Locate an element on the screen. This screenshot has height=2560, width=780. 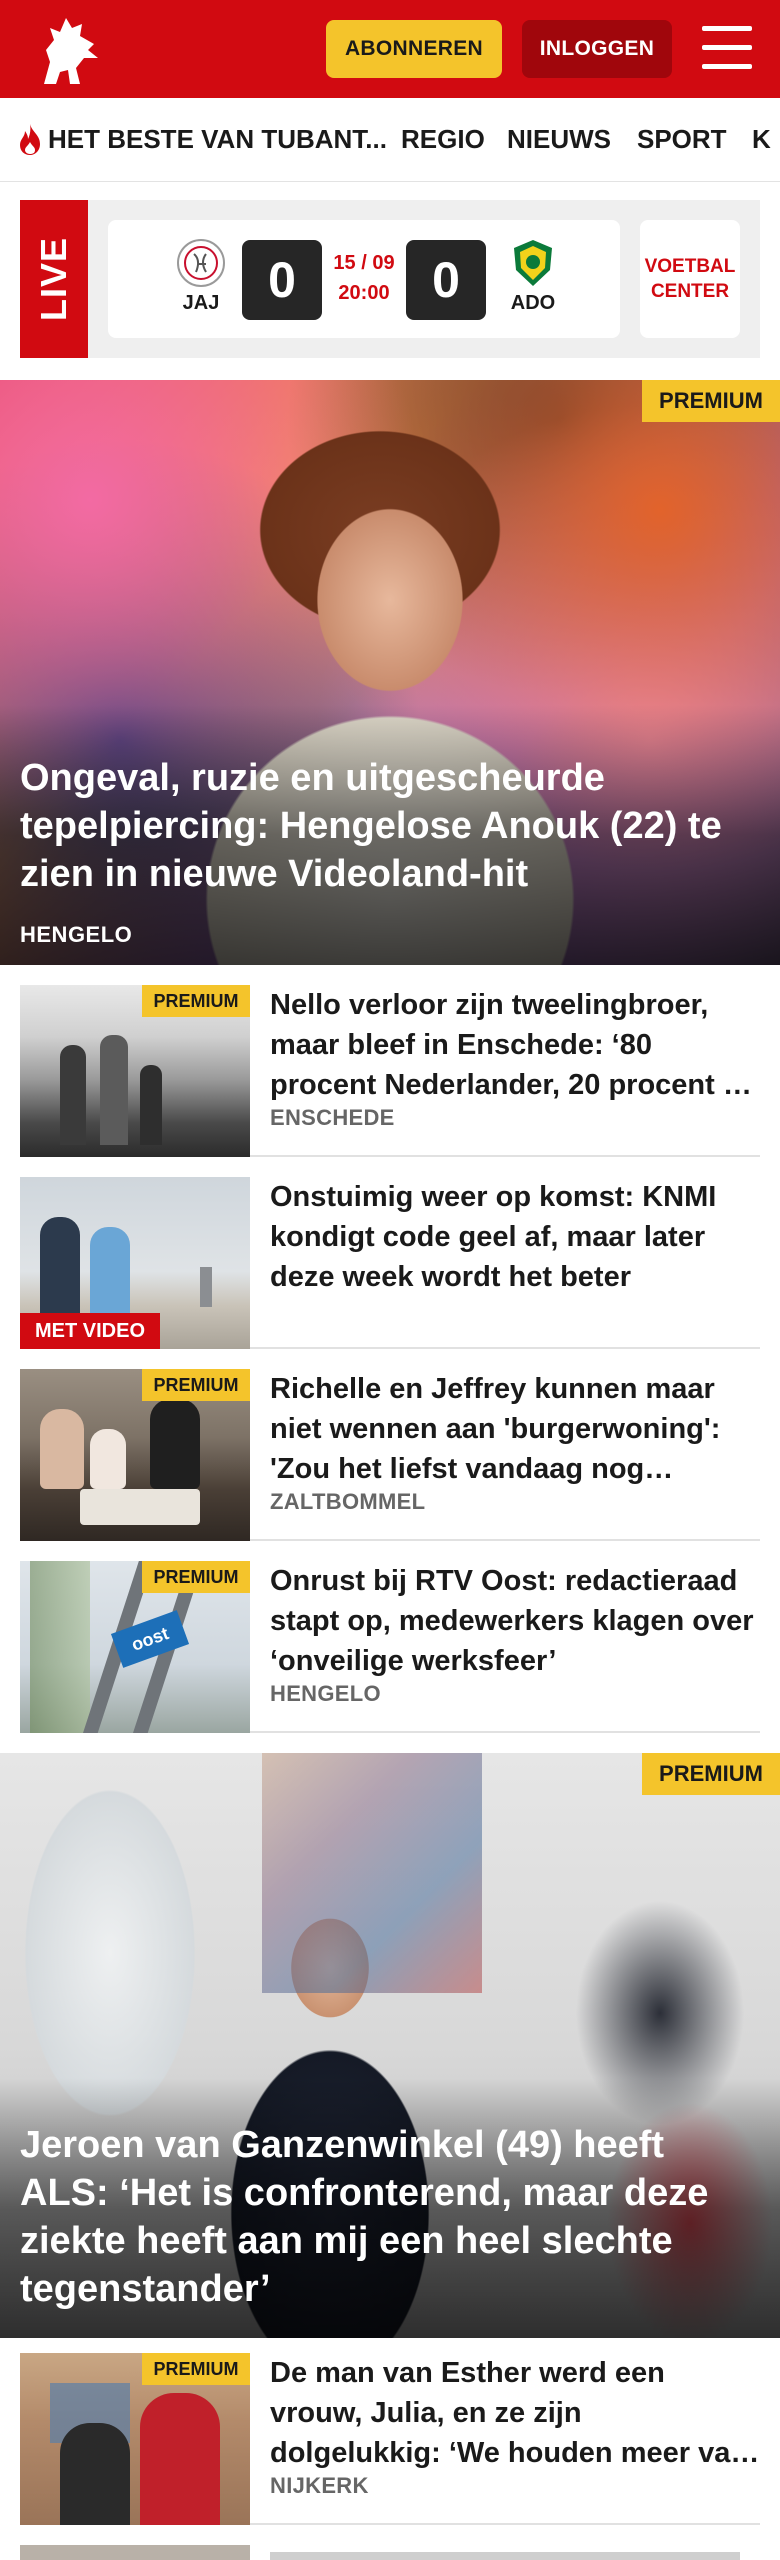
menu-icon is located at coordinates (727, 48).